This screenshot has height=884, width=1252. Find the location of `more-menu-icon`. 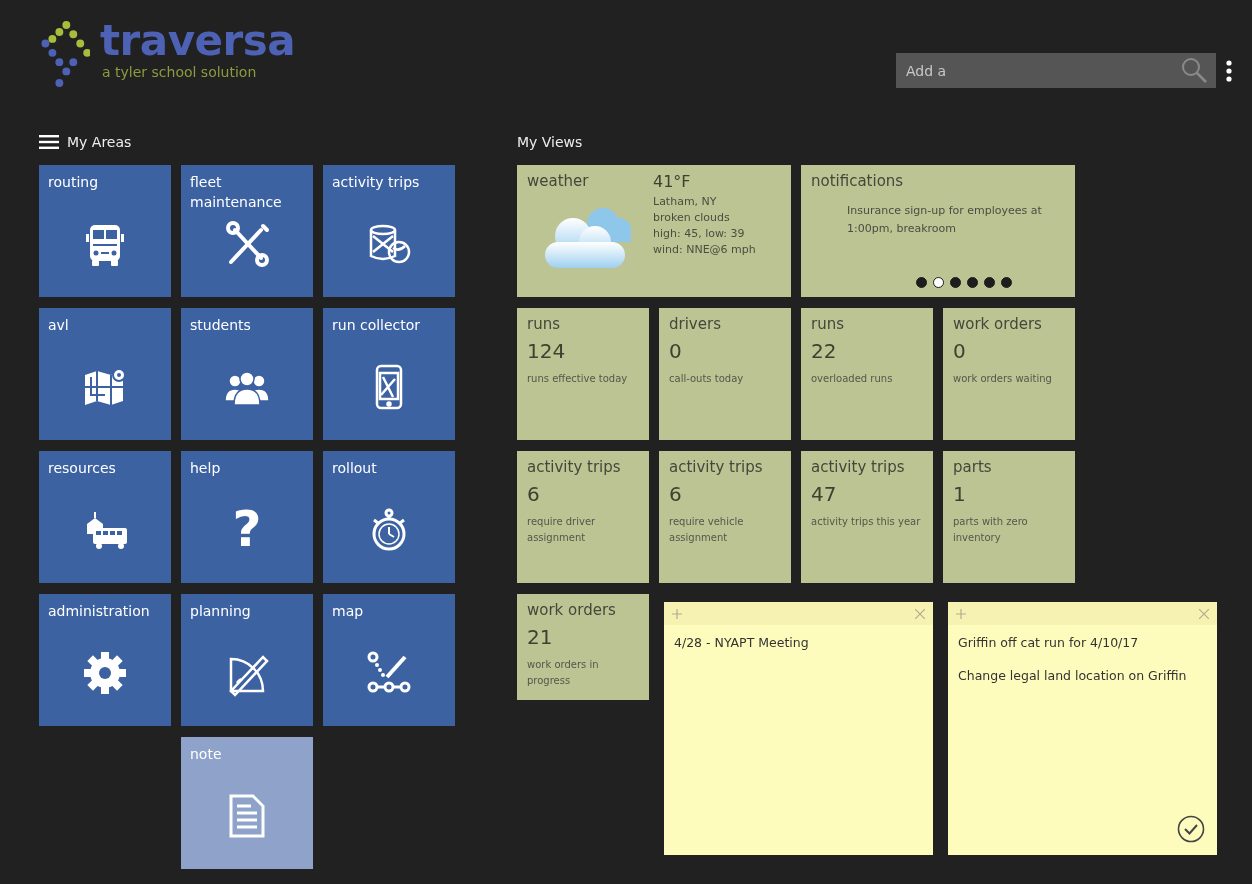

more-menu-icon is located at coordinates (1229, 70).